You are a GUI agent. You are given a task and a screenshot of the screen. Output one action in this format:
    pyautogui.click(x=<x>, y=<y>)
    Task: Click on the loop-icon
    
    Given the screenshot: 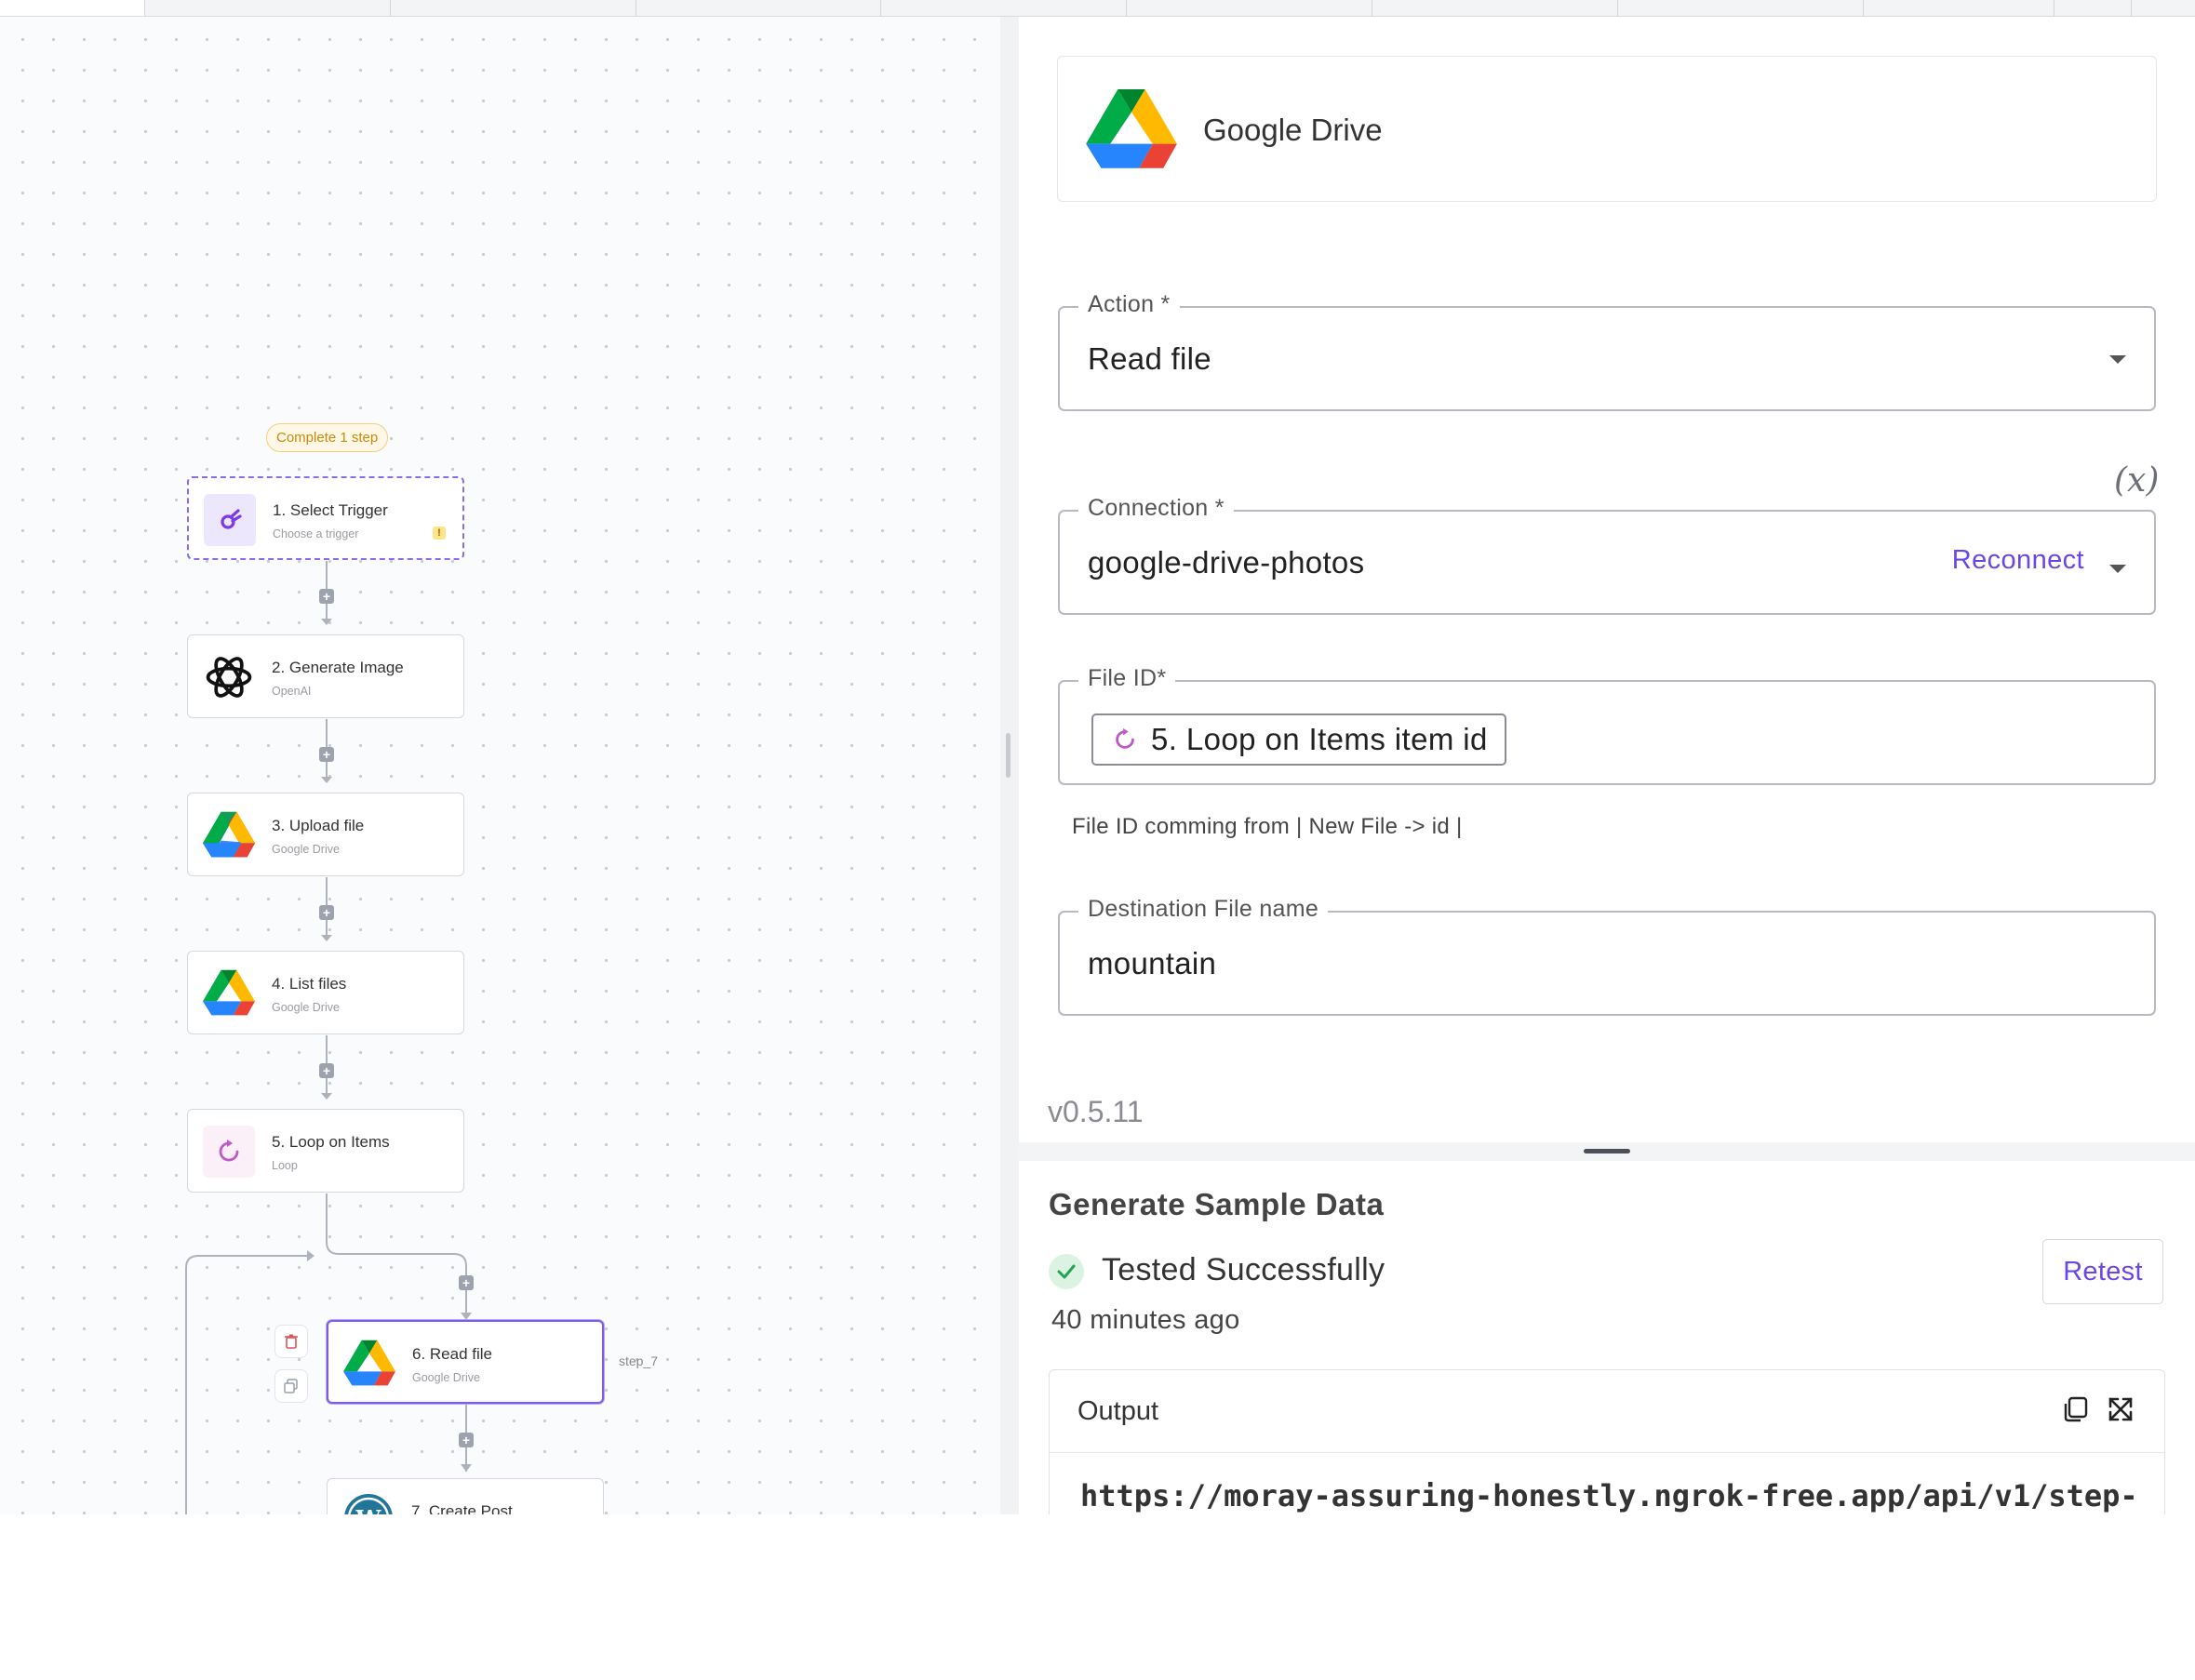 What is the action you would take?
    pyautogui.click(x=1125, y=738)
    